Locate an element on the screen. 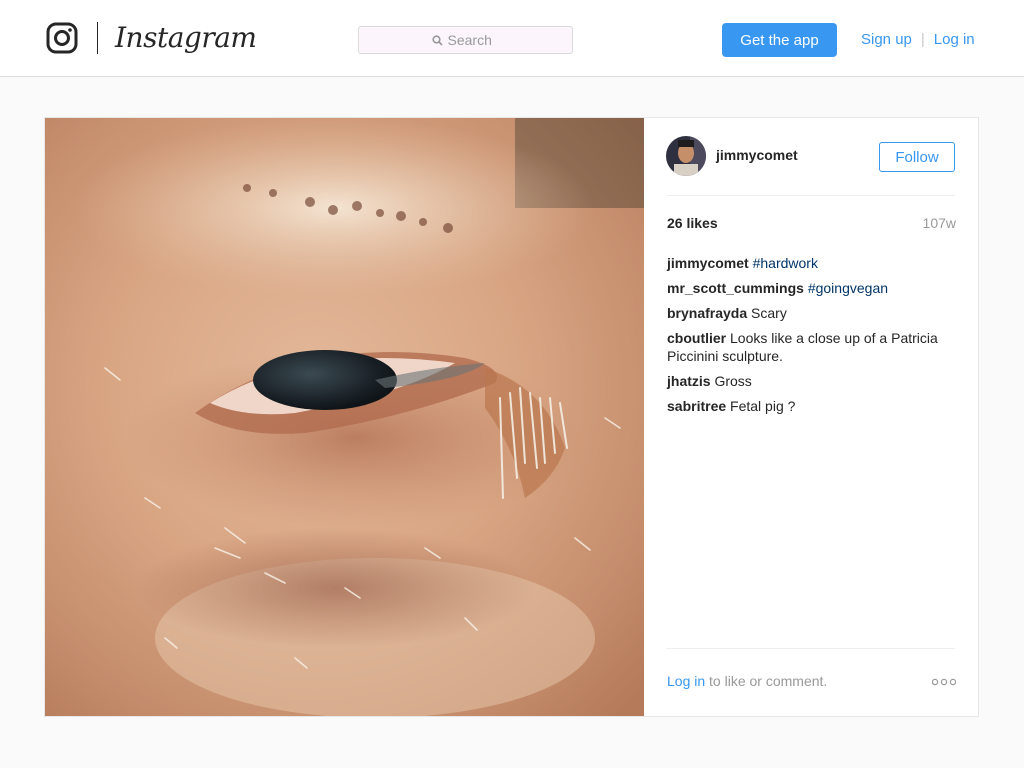 This screenshot has height=768, width=1024. comment-item: mr_scott_cummings #goingvegan is located at coordinates (812, 288).